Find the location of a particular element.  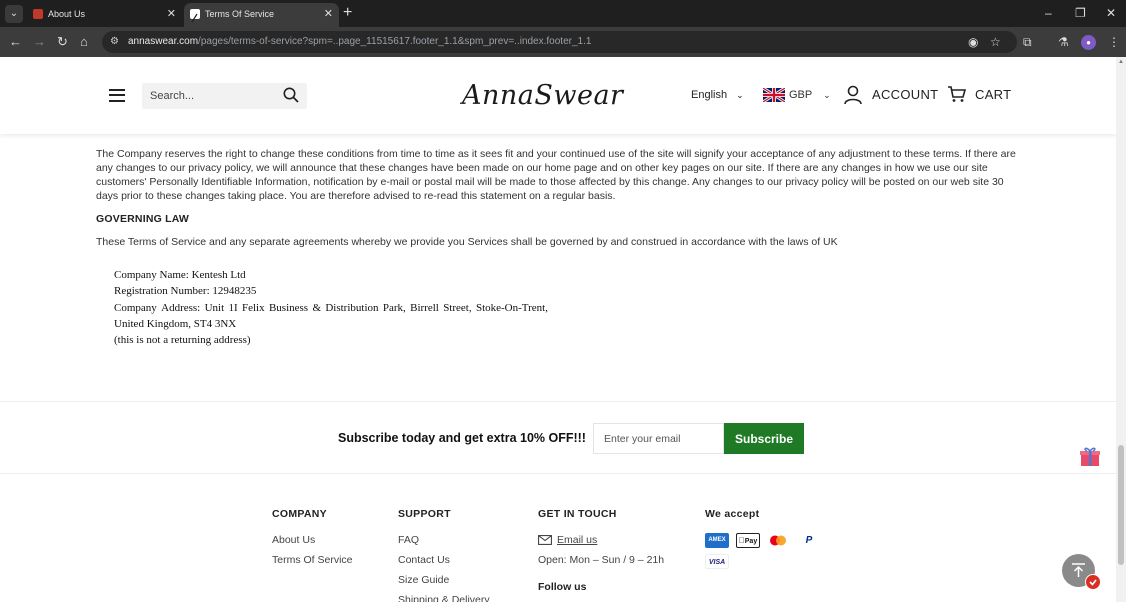

currency-selector: GBP ⌄ is located at coordinates (810, 95).